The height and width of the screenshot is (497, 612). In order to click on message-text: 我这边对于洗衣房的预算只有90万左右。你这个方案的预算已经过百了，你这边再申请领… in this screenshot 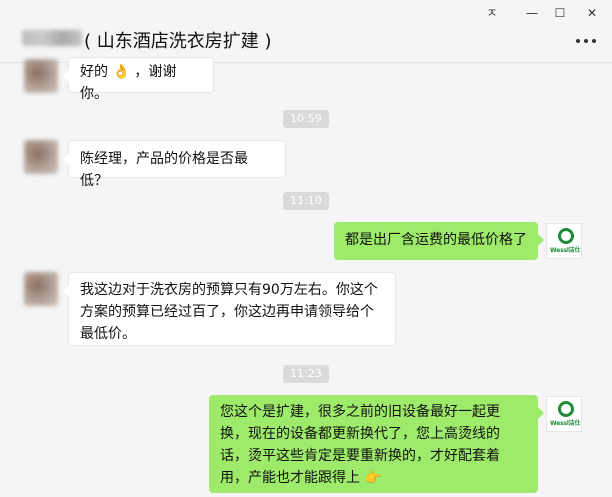, I will do `click(229, 312)`.